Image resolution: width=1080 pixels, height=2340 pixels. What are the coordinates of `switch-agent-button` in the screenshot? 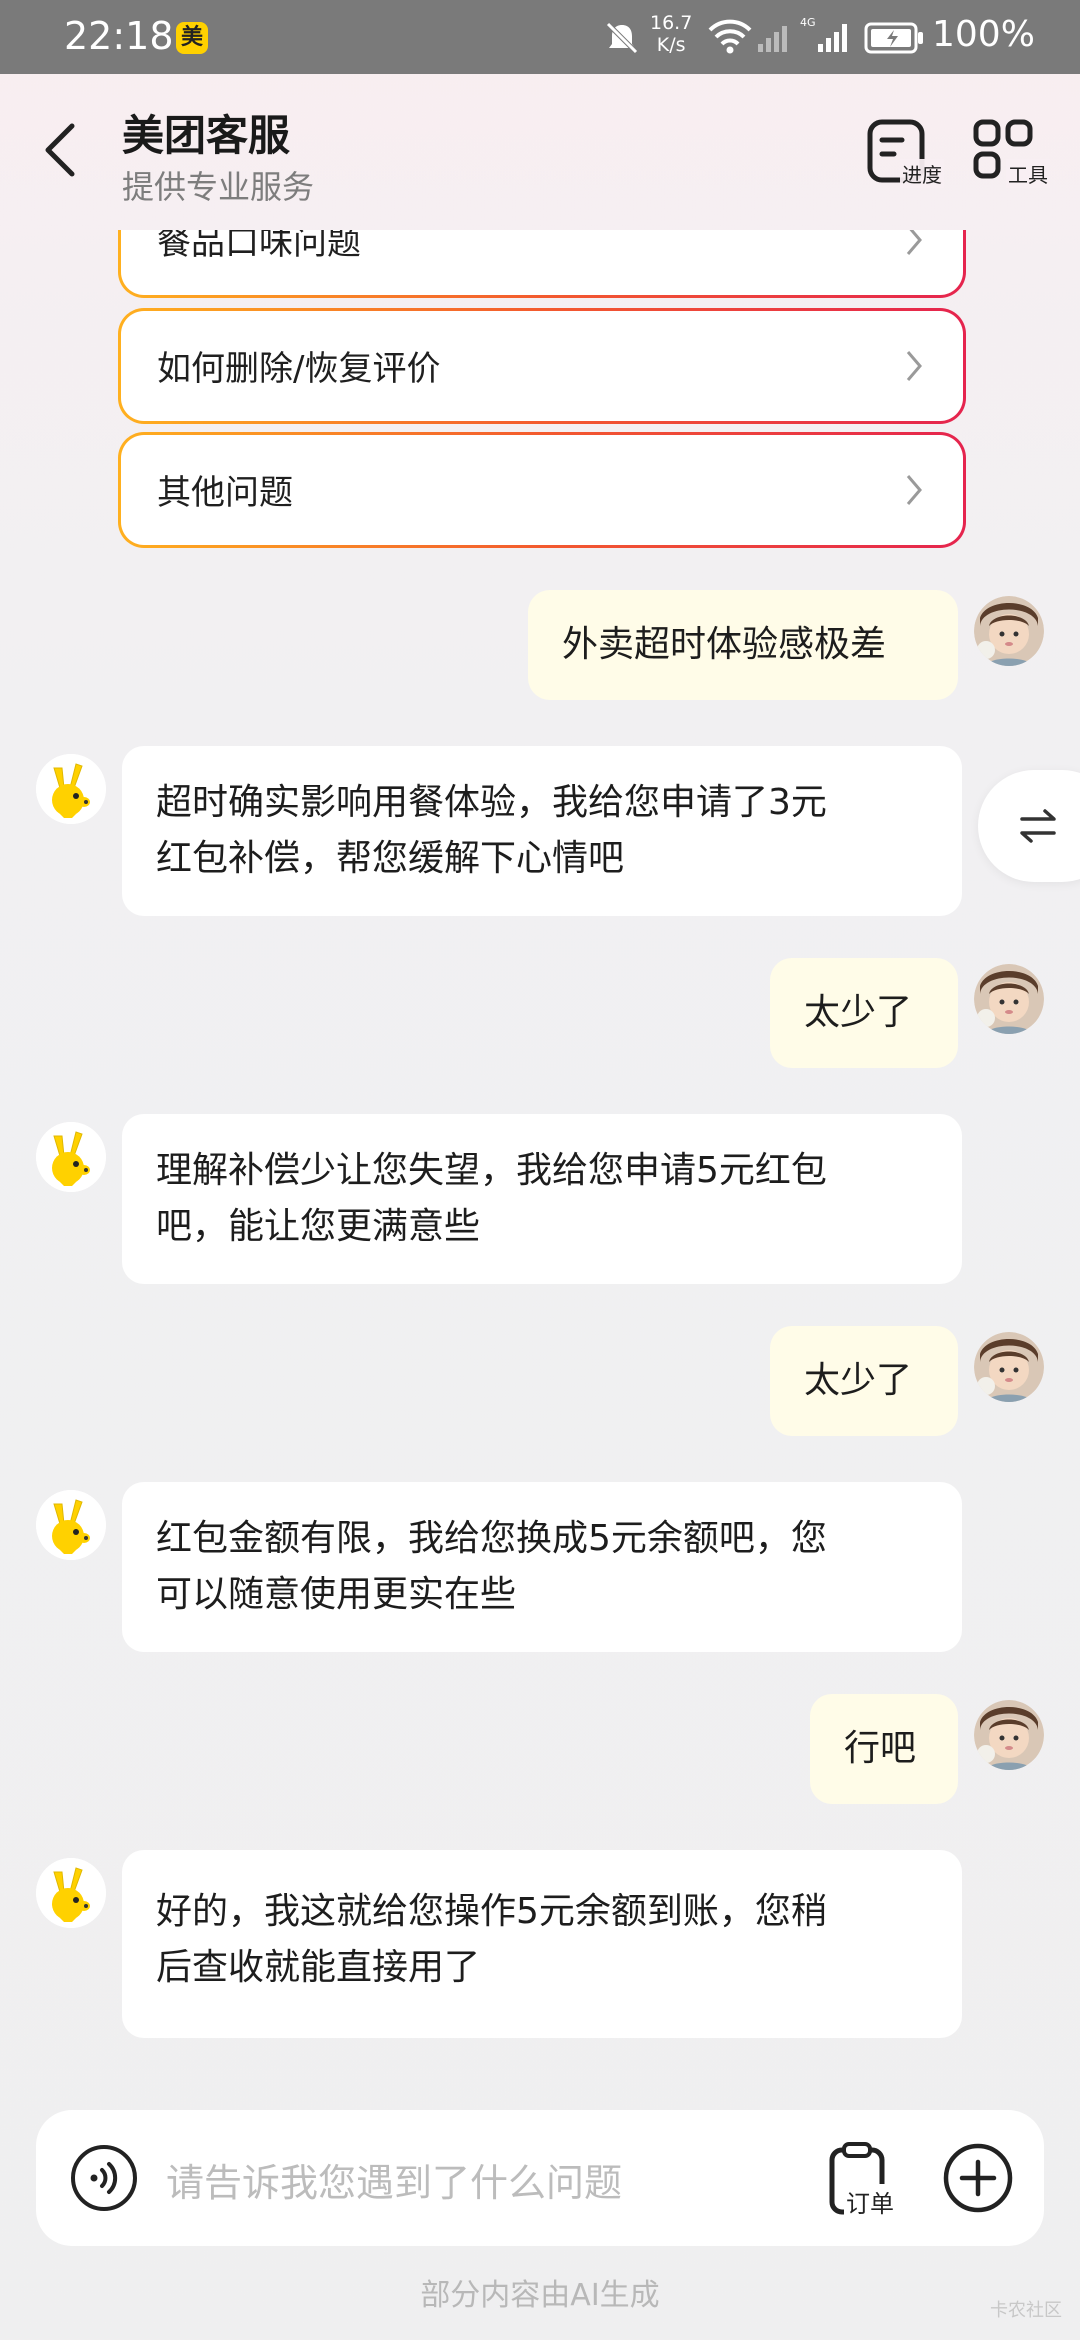 It's located at (1029, 826).